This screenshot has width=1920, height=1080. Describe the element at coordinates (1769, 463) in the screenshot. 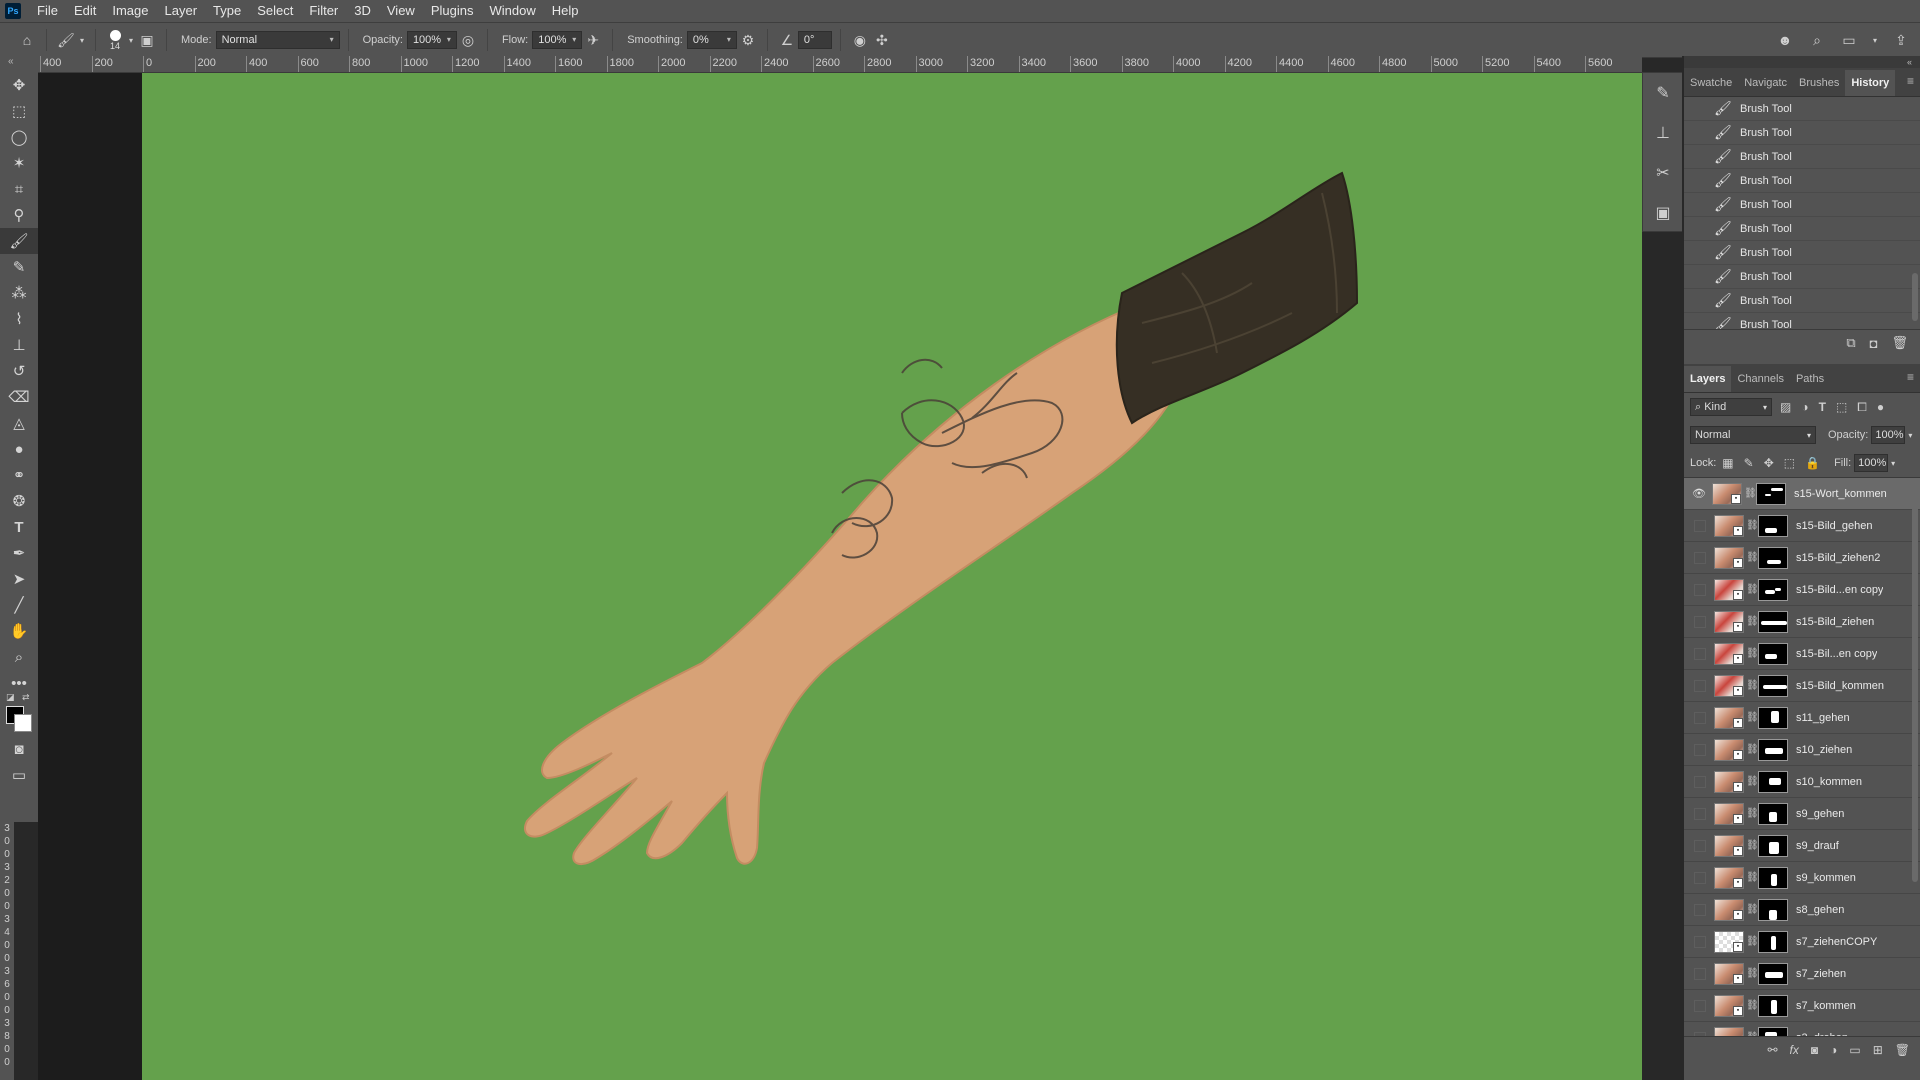

I see `lock-position-icon: ✥` at that location.